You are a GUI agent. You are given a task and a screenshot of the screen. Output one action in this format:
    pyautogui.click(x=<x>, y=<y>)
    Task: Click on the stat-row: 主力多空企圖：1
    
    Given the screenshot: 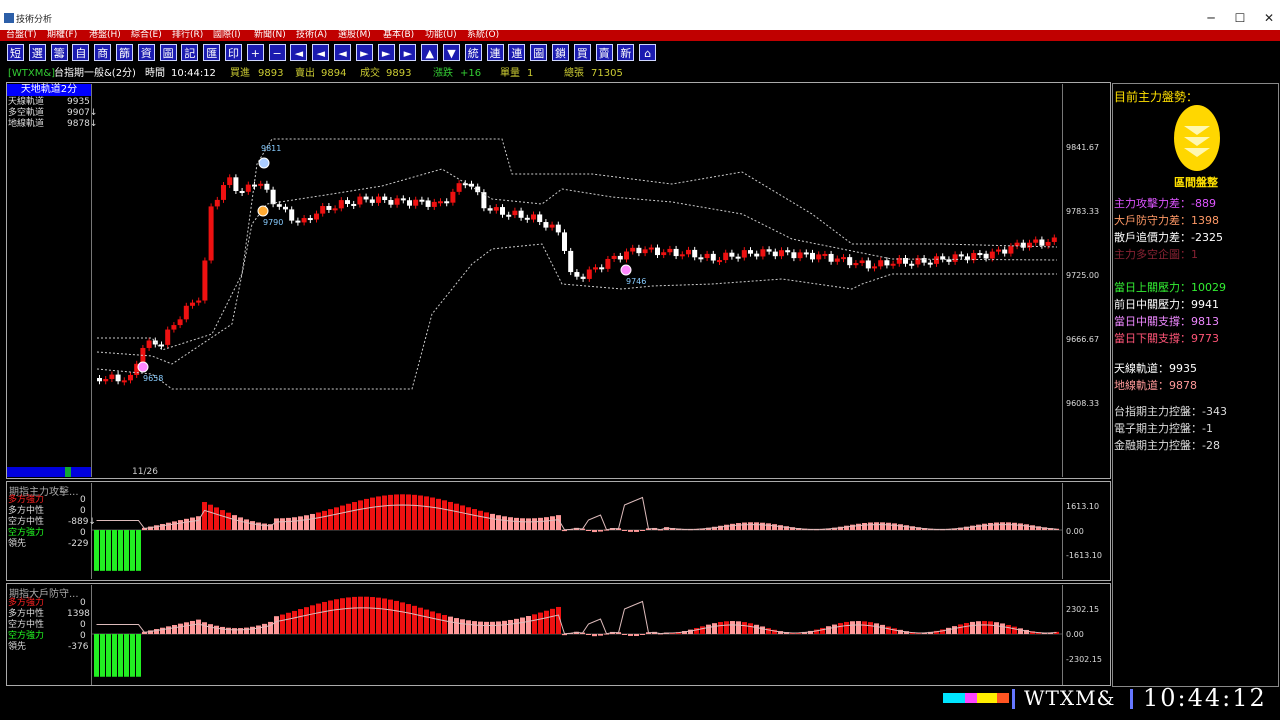 What is the action you would take?
    pyautogui.click(x=1156, y=254)
    